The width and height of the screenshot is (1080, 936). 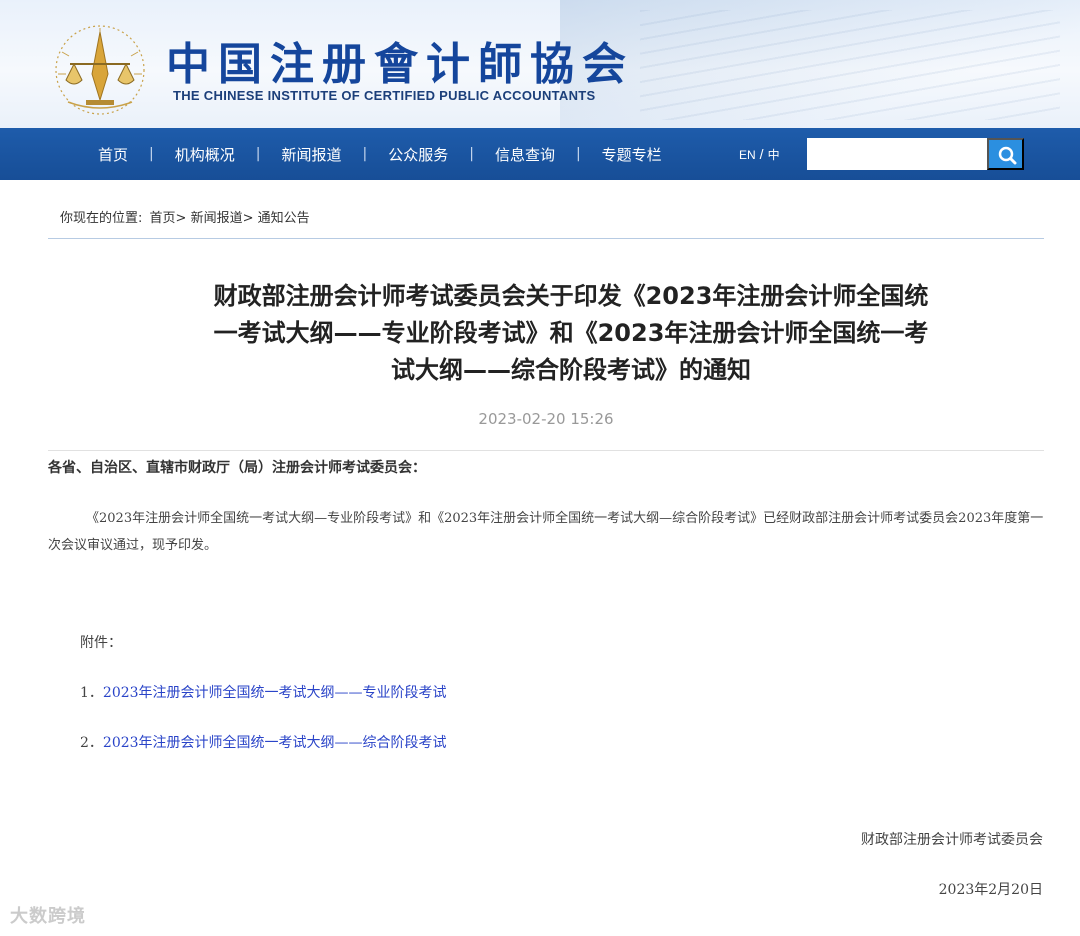 What do you see at coordinates (990, 890) in the screenshot?
I see `article-signature-date: 2023年2月20日` at bounding box center [990, 890].